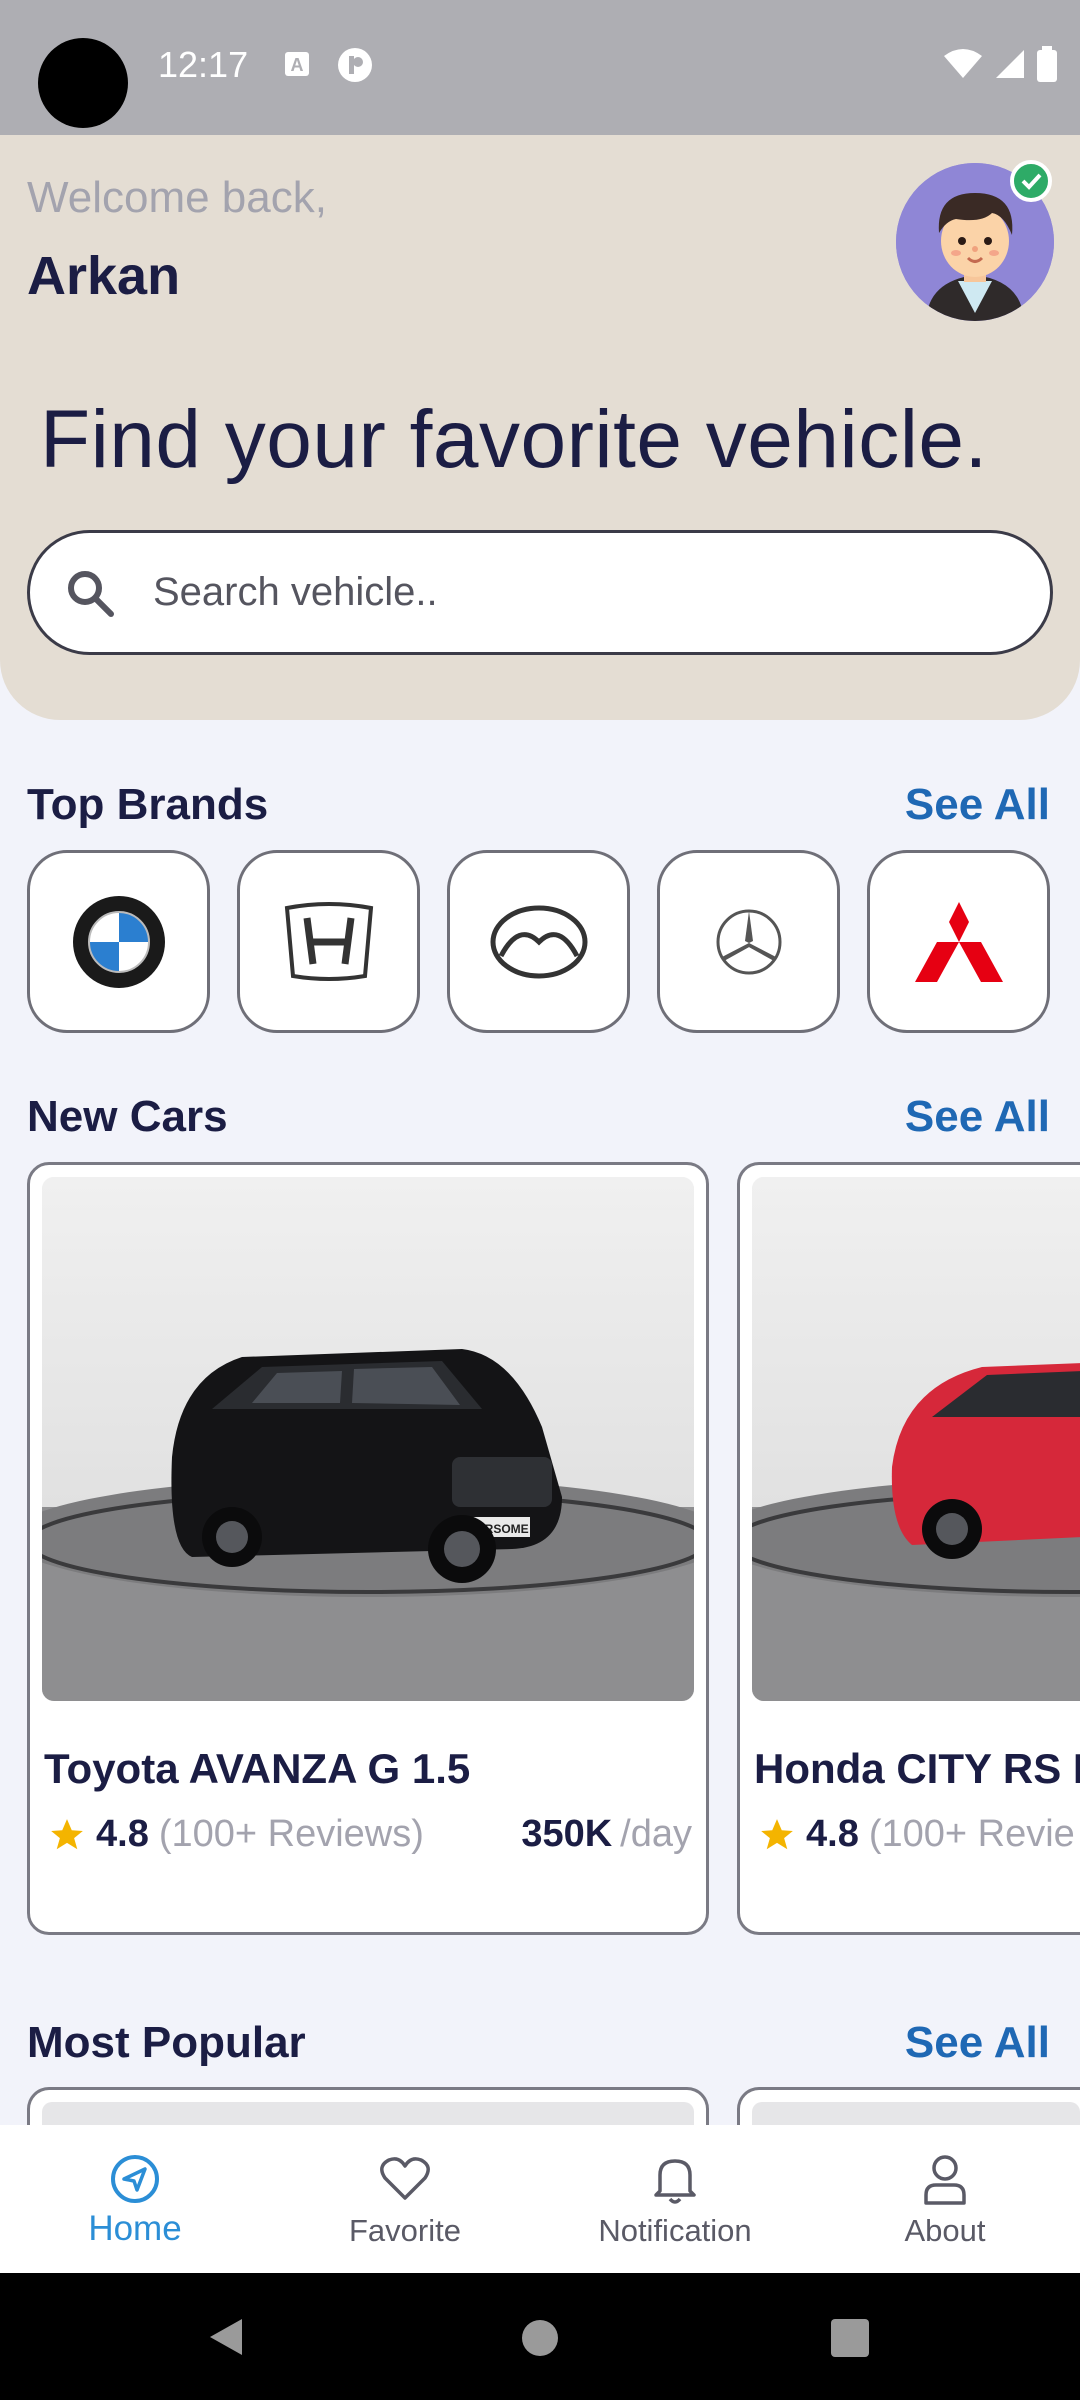 The height and width of the screenshot is (2400, 1080). I want to click on brand-mazda-button, so click(538, 941).